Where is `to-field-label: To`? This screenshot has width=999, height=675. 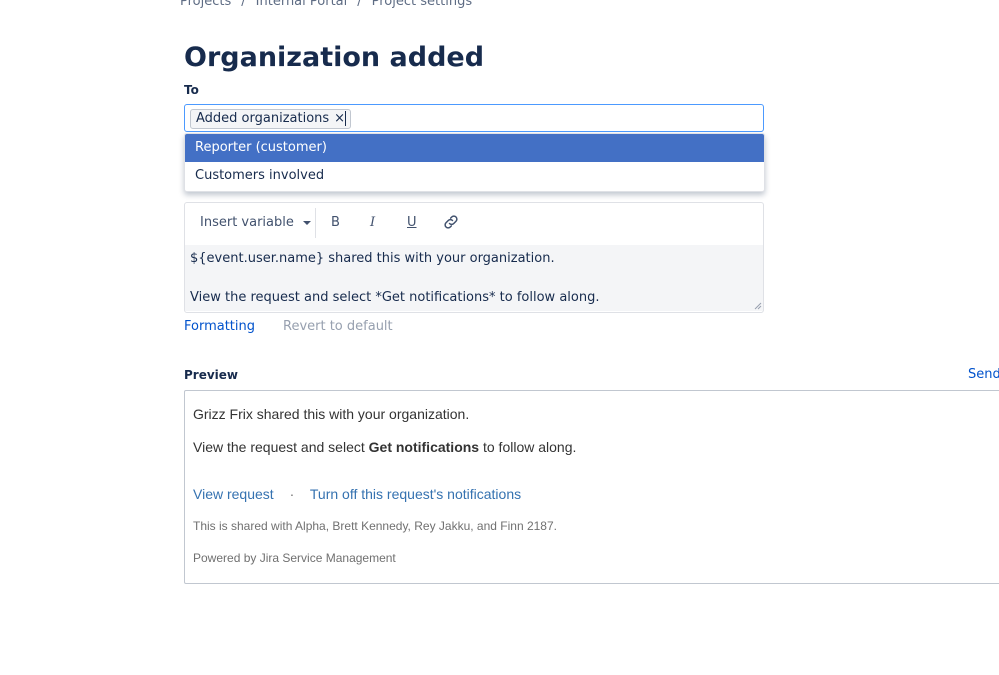 to-field-label: To is located at coordinates (191, 90).